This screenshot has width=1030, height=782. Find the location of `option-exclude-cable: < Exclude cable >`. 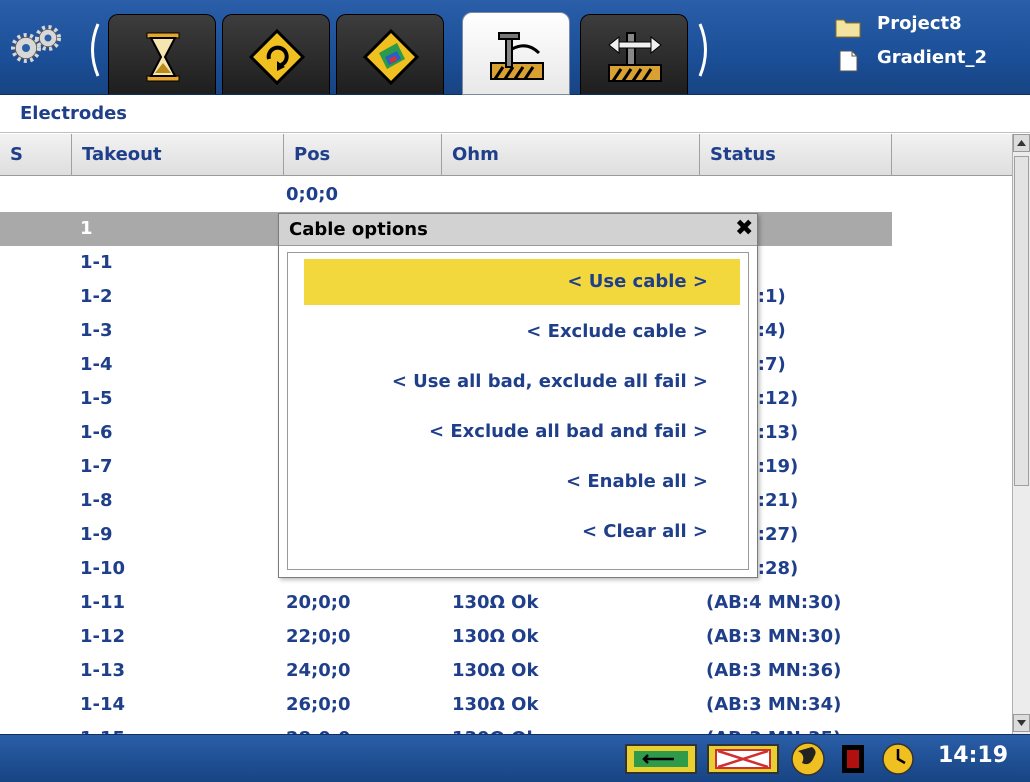

option-exclude-cable: < Exclude cable > is located at coordinates (522, 332).